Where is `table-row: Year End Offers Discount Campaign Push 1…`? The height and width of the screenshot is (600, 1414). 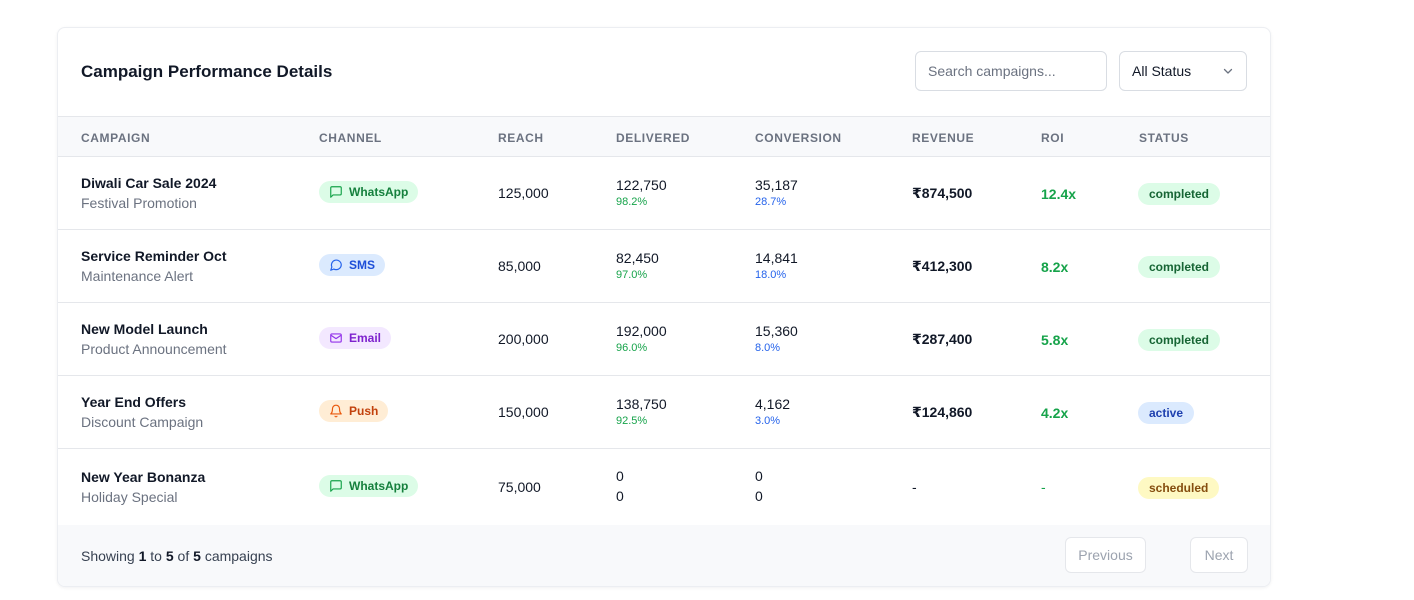 table-row: Year End Offers Discount Campaign Push 1… is located at coordinates (664, 412).